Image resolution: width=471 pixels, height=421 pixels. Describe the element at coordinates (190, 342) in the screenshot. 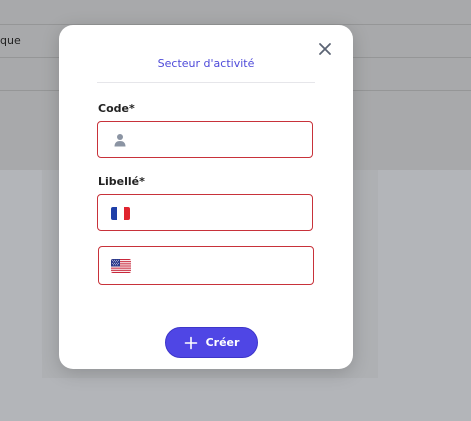

I see `plus-icon` at that location.